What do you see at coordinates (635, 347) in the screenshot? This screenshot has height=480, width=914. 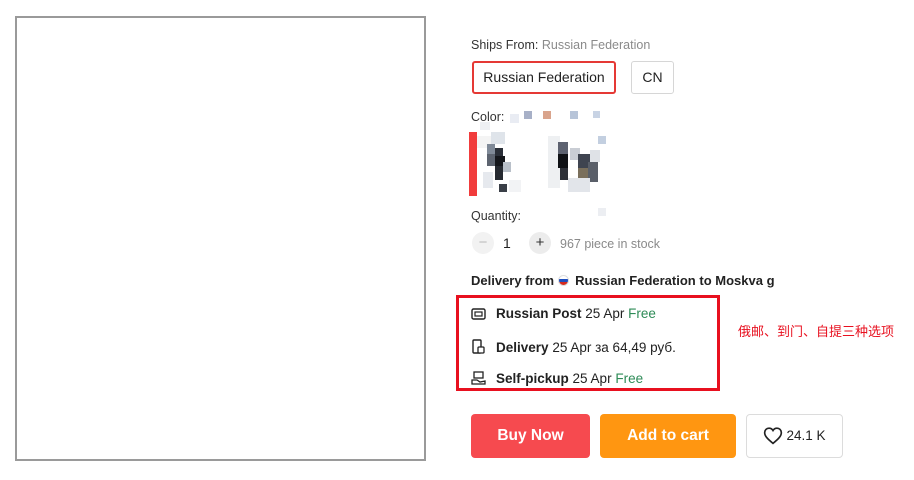 I see `delivery-option-price: за 64,49 руб.` at bounding box center [635, 347].